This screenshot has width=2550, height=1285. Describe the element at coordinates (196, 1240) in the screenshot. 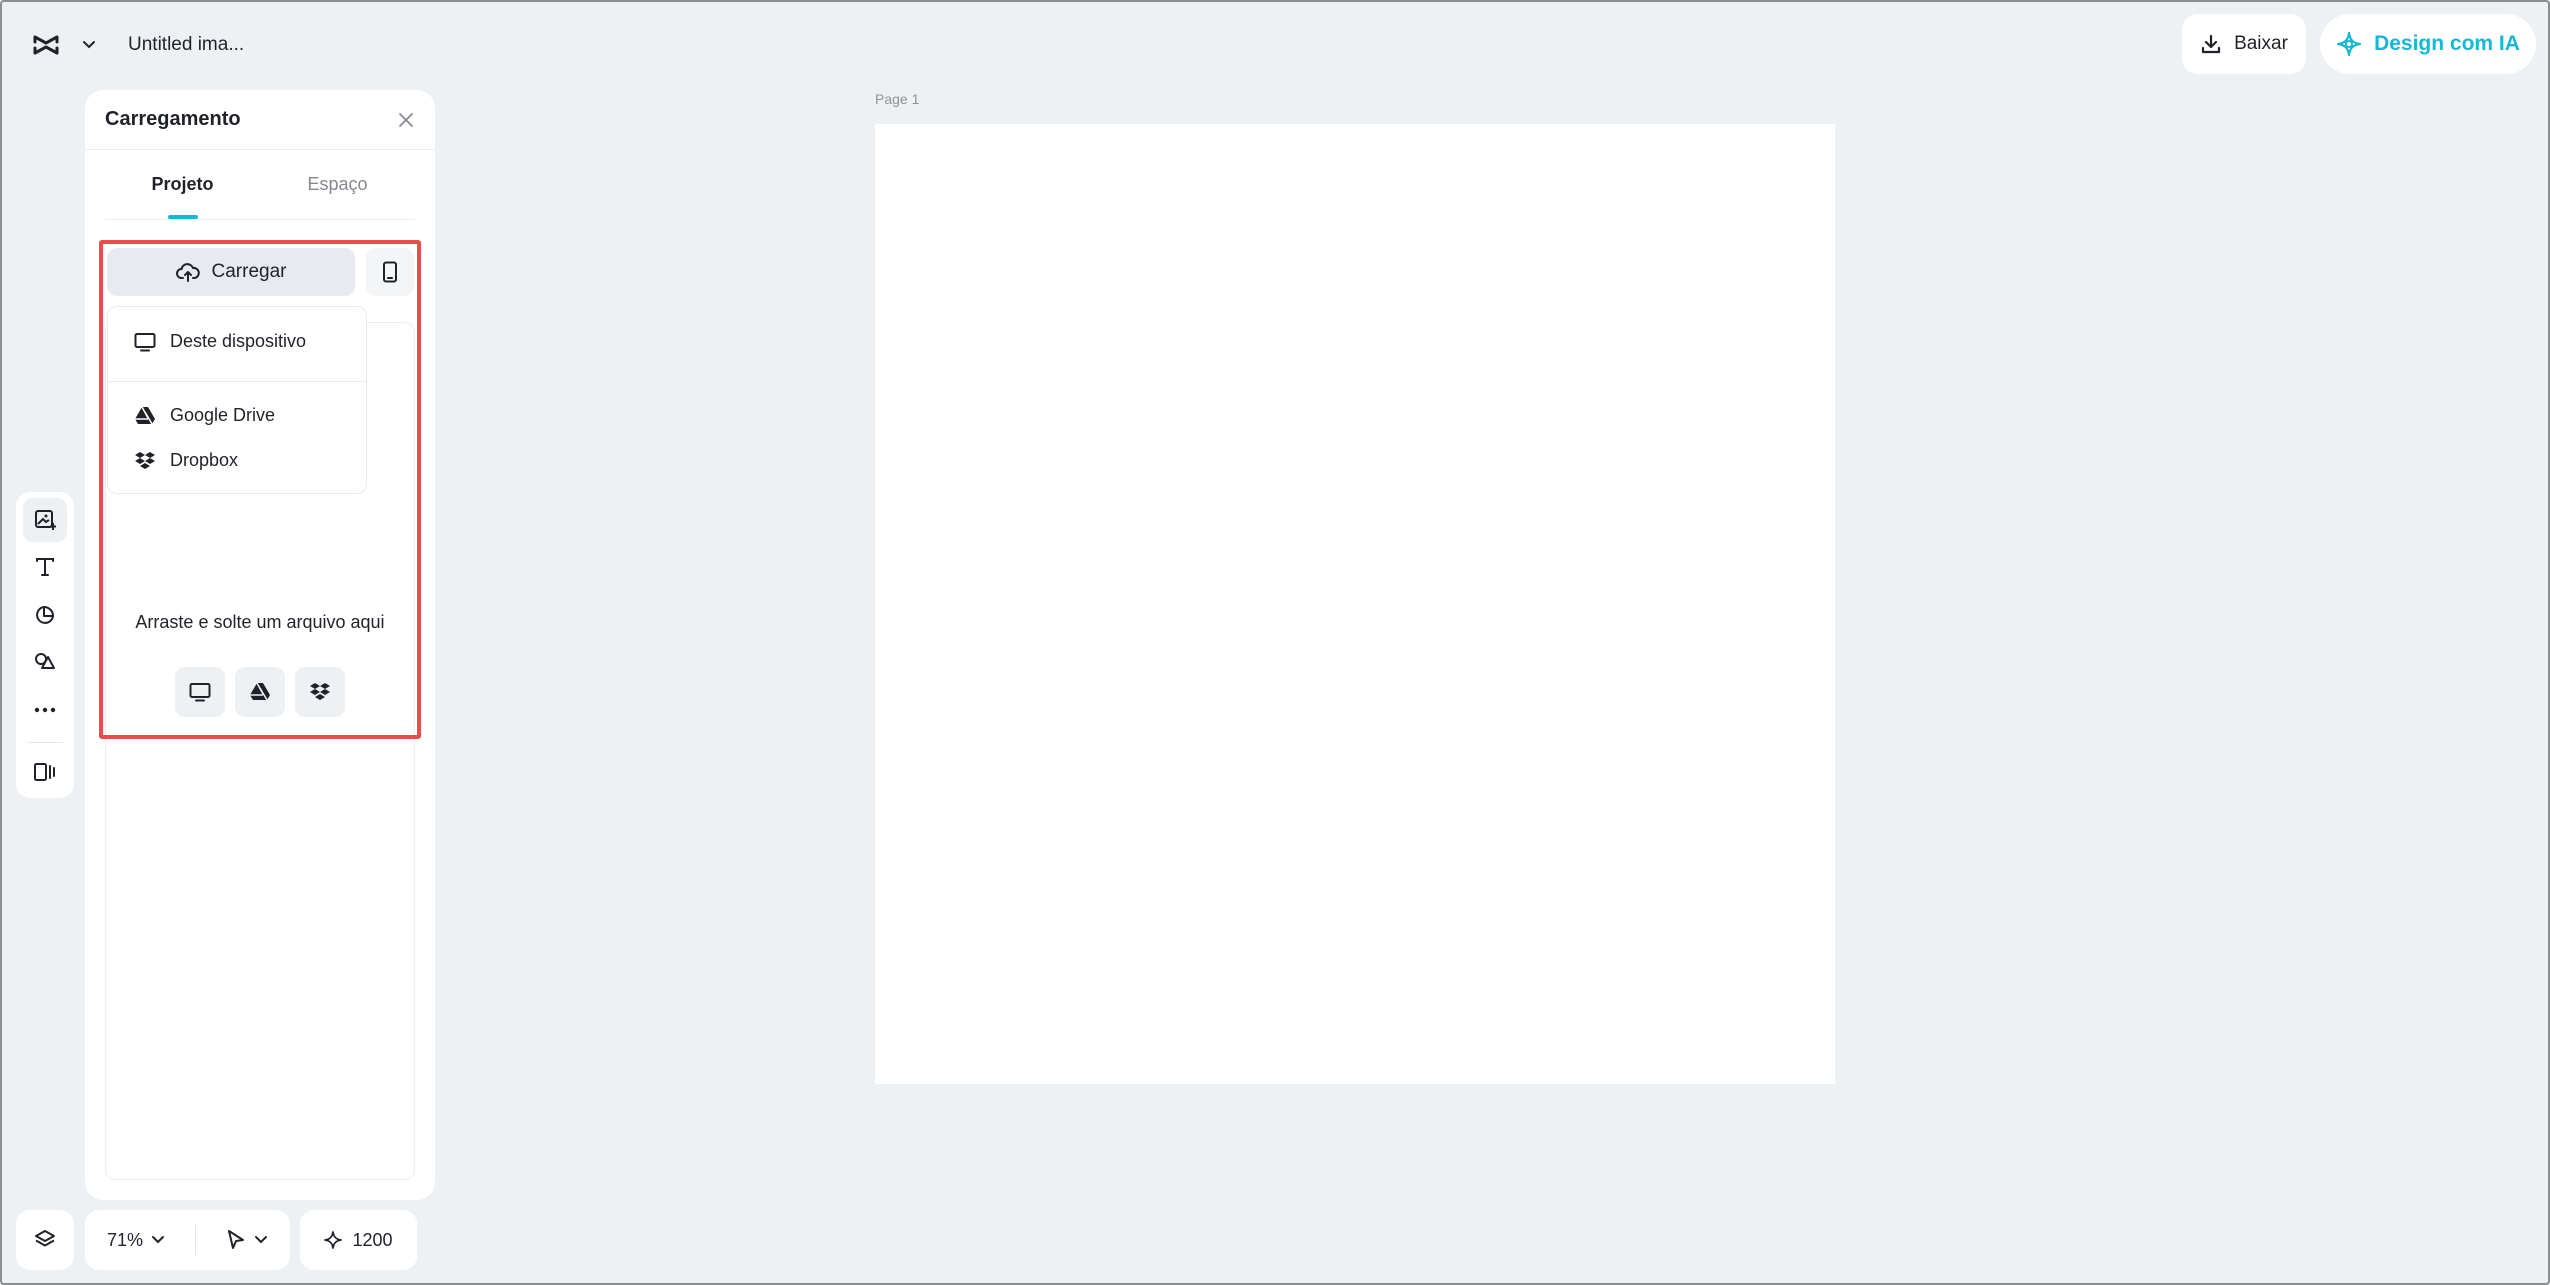

I see `zoom-divider` at that location.